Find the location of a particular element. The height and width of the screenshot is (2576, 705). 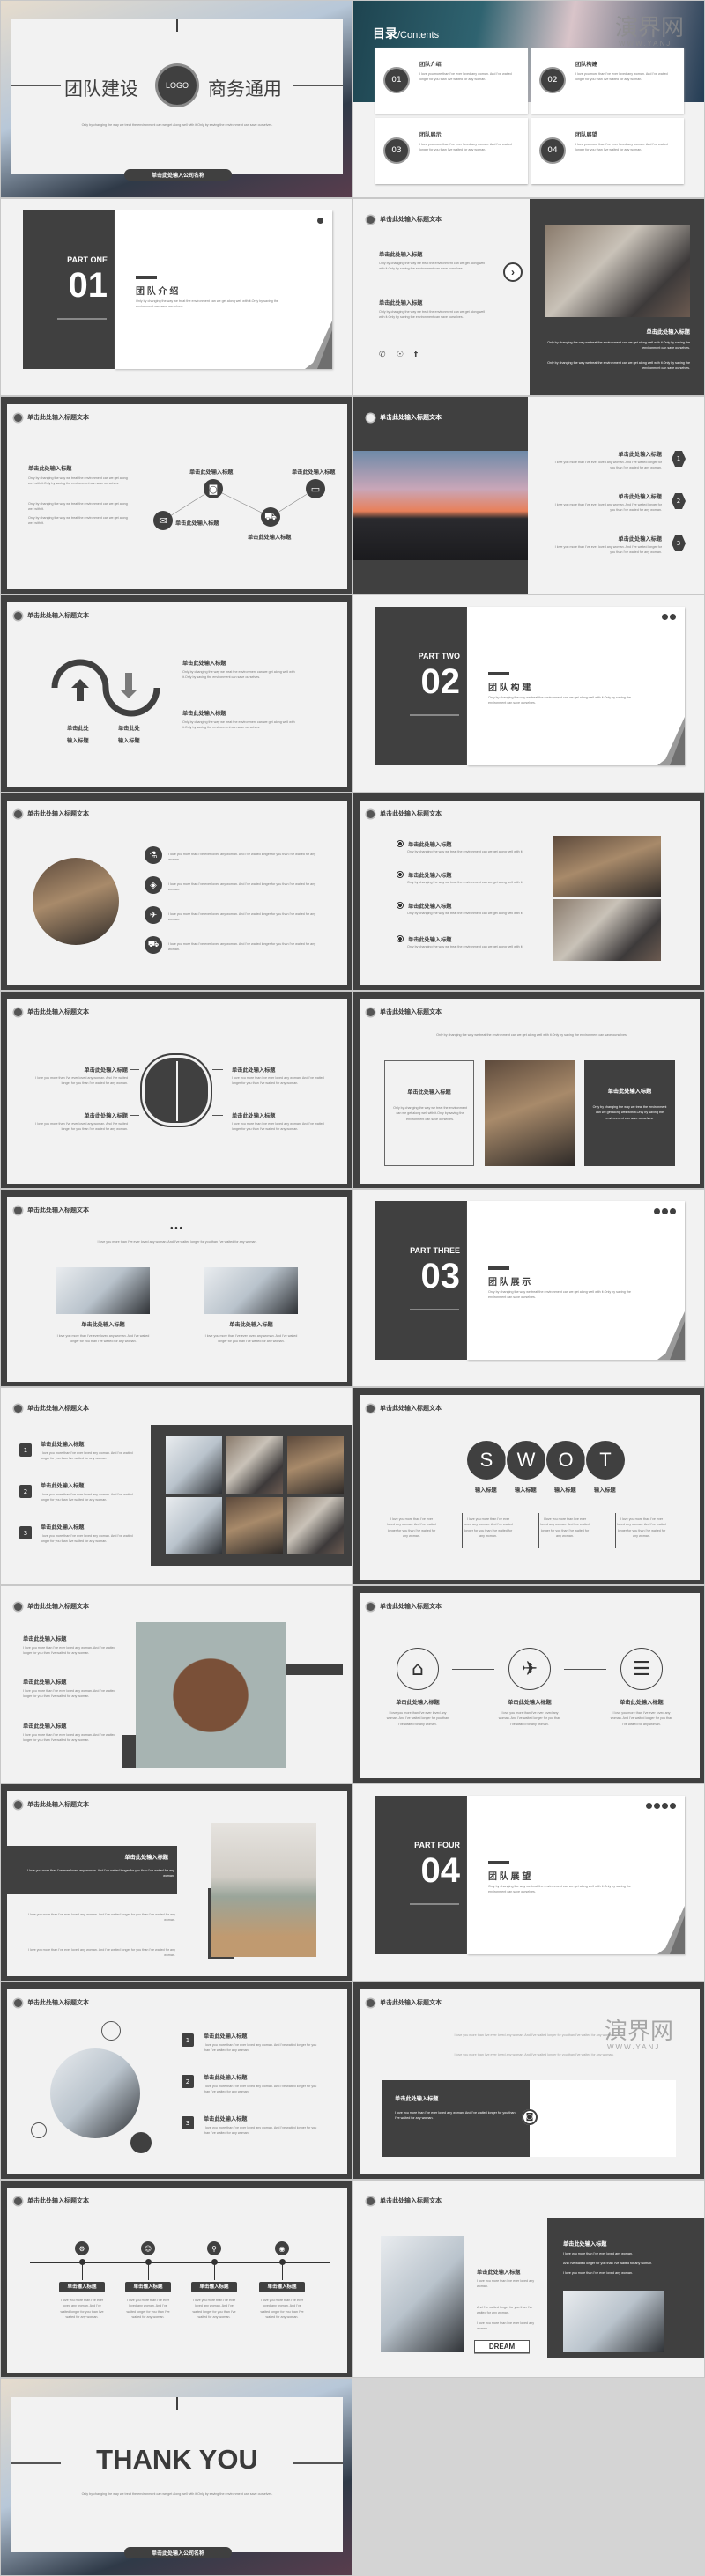

facebook-icon: f is located at coordinates (418, 355).